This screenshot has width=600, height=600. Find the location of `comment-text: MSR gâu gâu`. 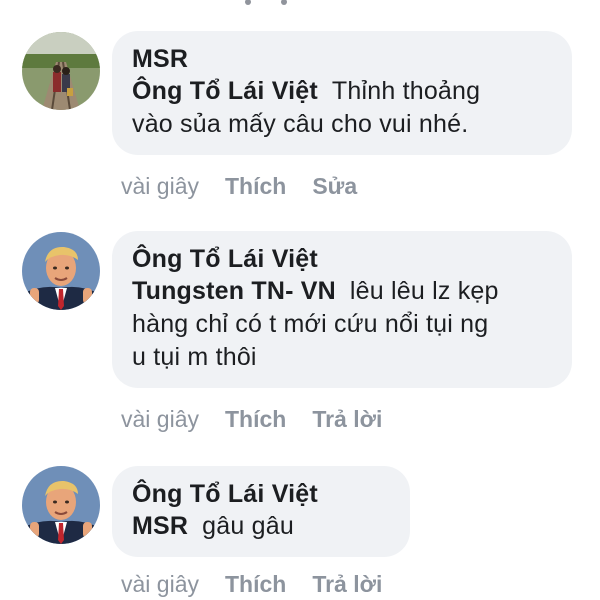

comment-text: MSR gâu gâu is located at coordinates (261, 526).